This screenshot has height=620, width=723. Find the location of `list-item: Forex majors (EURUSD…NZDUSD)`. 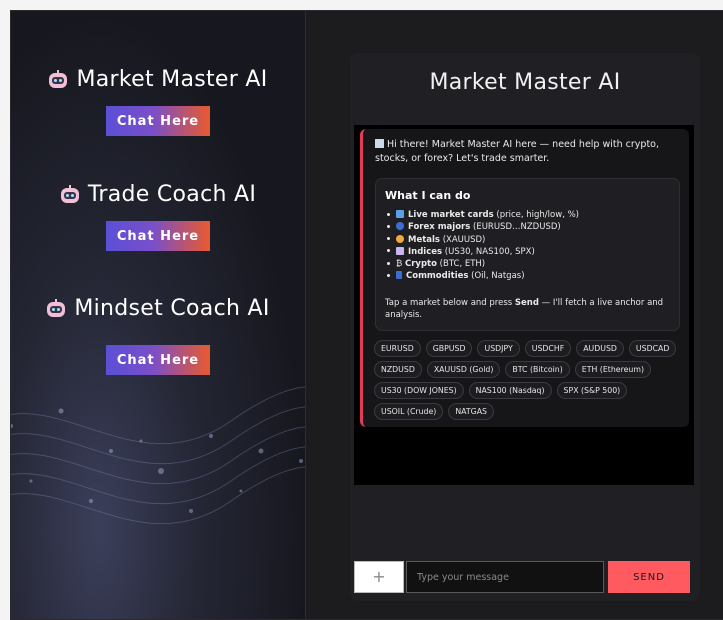

list-item: Forex majors (EURUSD…NZDUSD) is located at coordinates (482, 227).